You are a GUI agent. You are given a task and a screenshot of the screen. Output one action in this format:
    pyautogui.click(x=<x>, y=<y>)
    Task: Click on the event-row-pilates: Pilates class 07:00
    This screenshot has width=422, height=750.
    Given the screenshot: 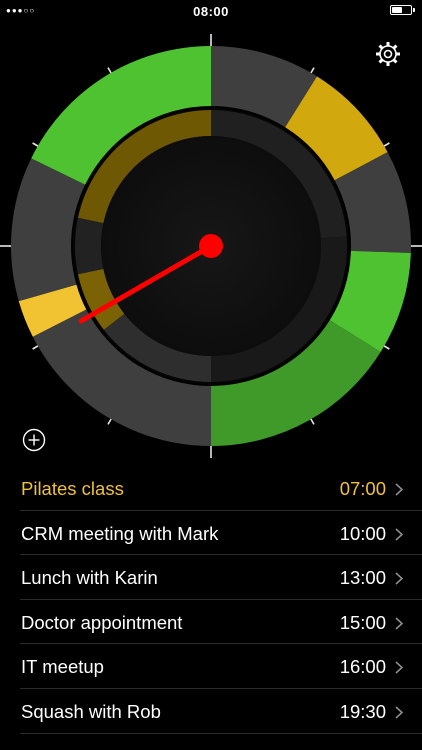 What is the action you would take?
    pyautogui.click(x=221, y=488)
    